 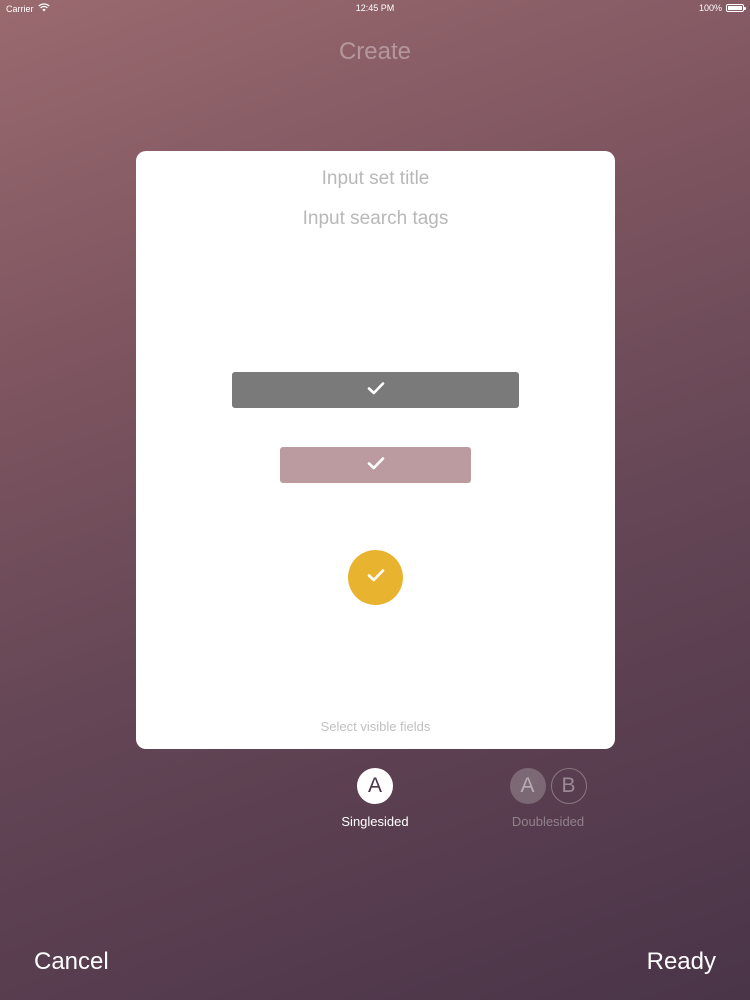 What do you see at coordinates (548, 786) in the screenshot?
I see `doublesided-icon: A B` at bounding box center [548, 786].